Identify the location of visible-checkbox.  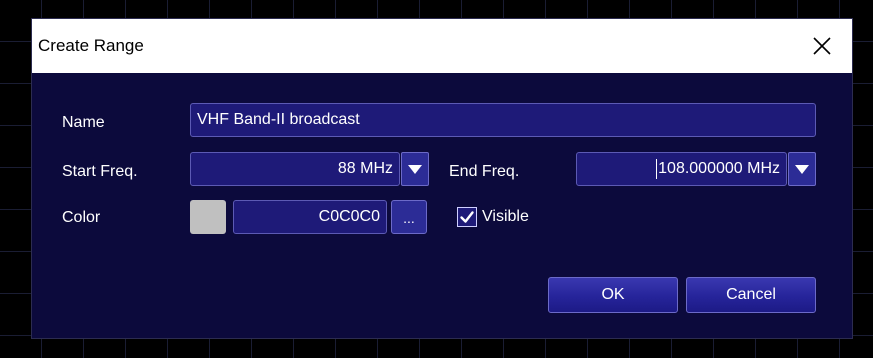
(467, 217).